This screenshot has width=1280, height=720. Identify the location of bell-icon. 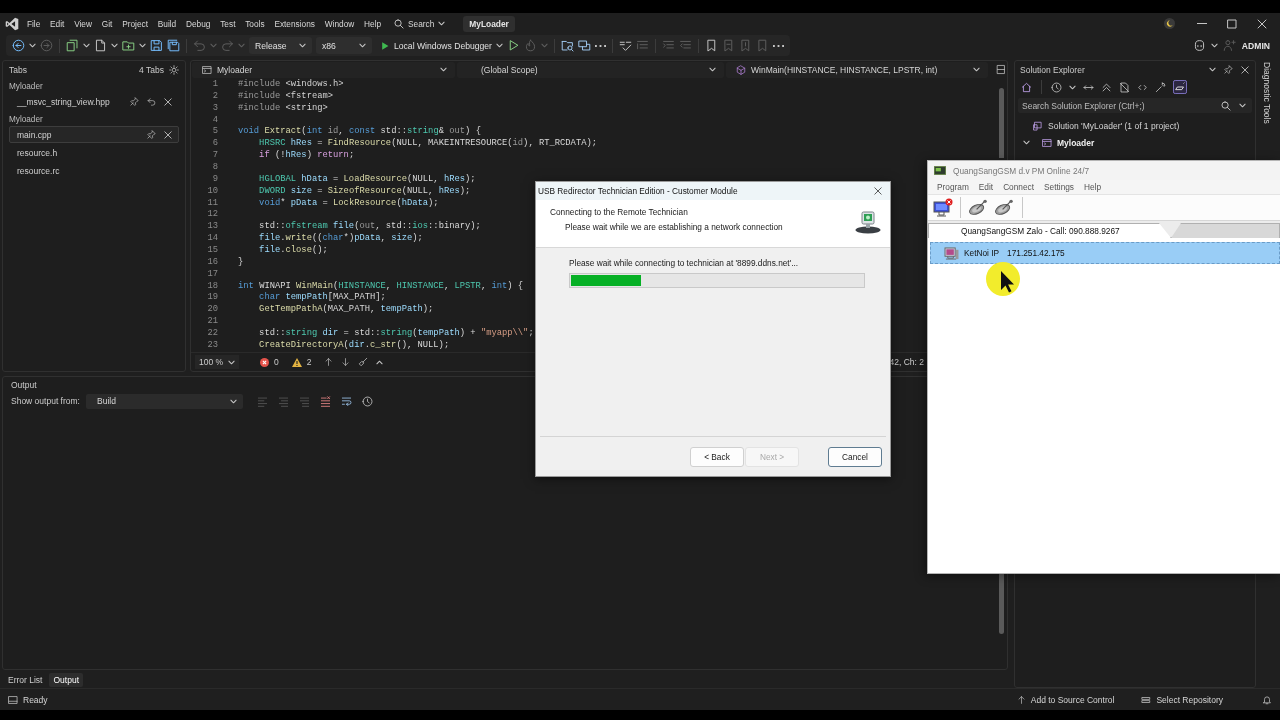
(1267, 699).